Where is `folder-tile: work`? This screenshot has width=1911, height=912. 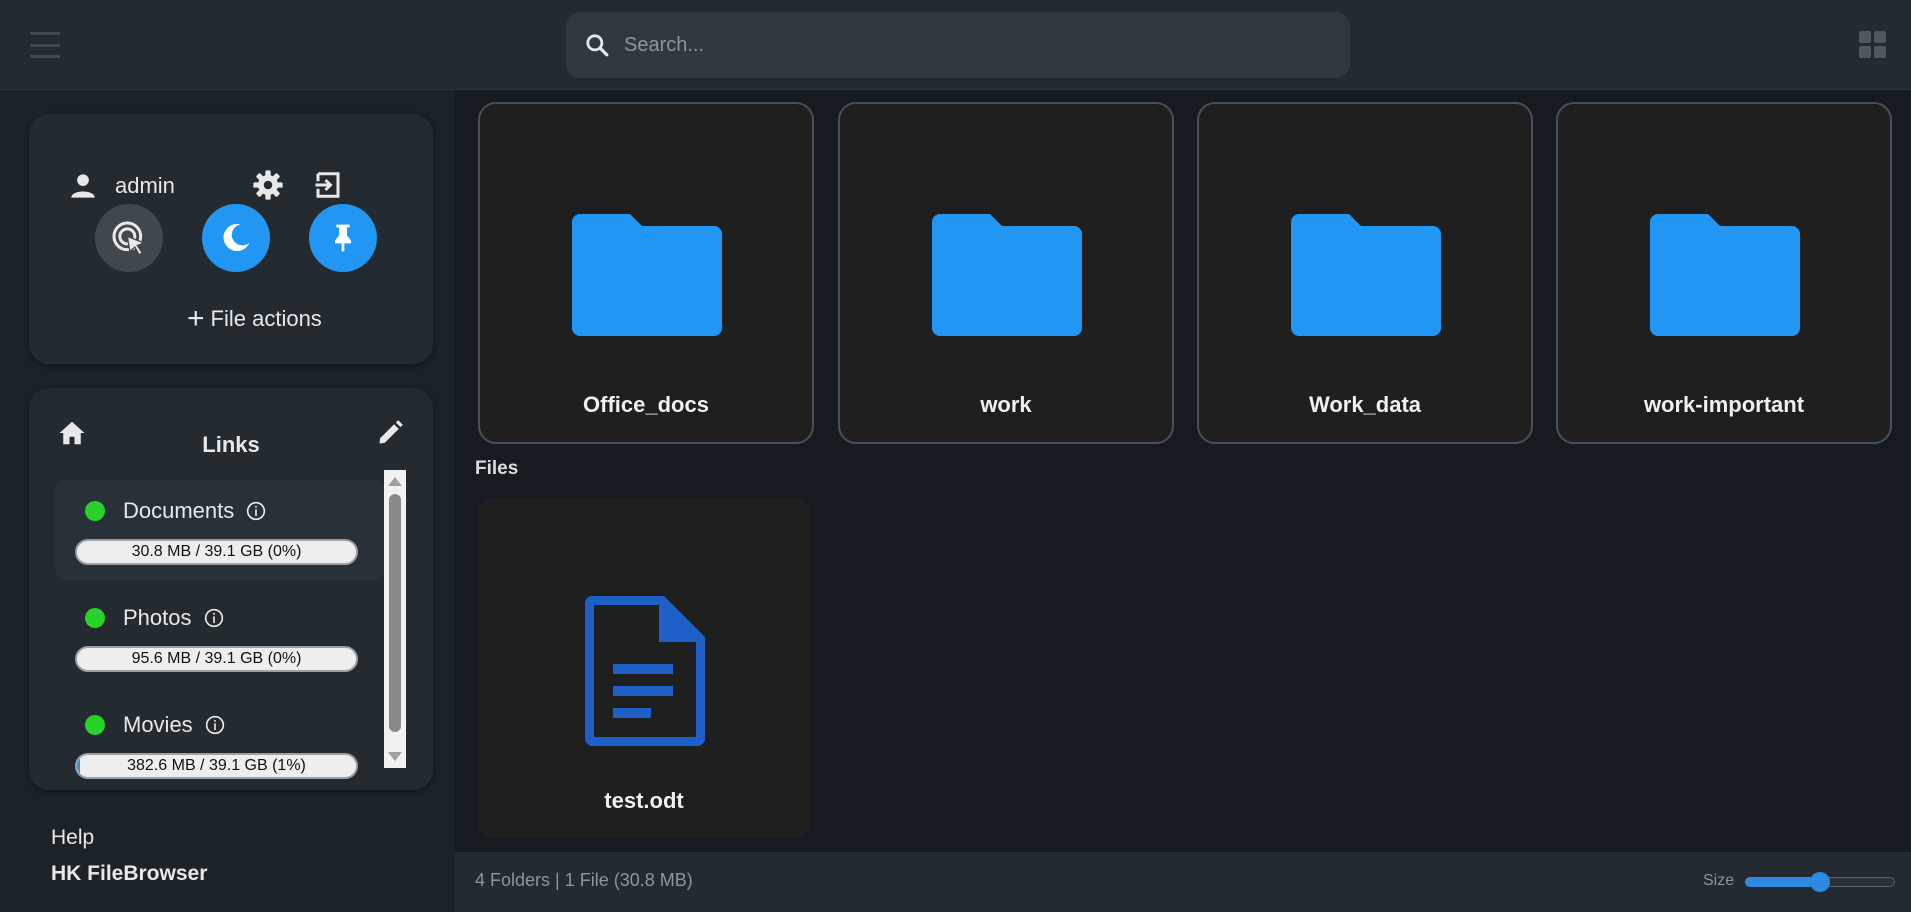 folder-tile: work is located at coordinates (1006, 273).